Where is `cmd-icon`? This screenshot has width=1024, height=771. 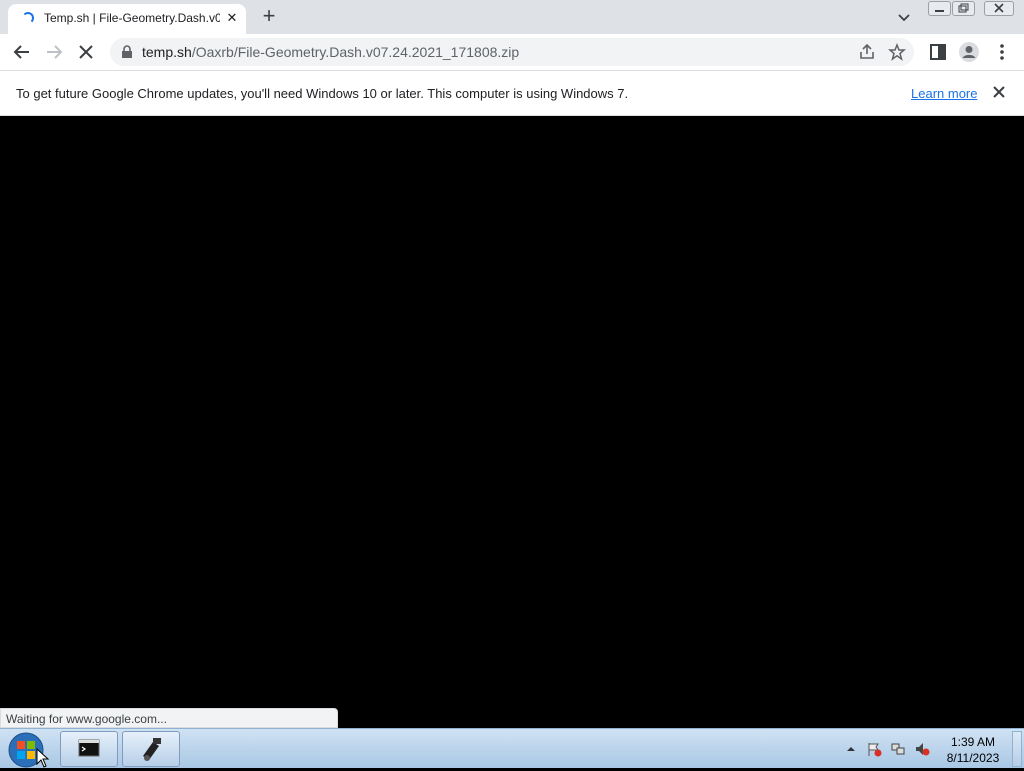
cmd-icon is located at coordinates (89, 748).